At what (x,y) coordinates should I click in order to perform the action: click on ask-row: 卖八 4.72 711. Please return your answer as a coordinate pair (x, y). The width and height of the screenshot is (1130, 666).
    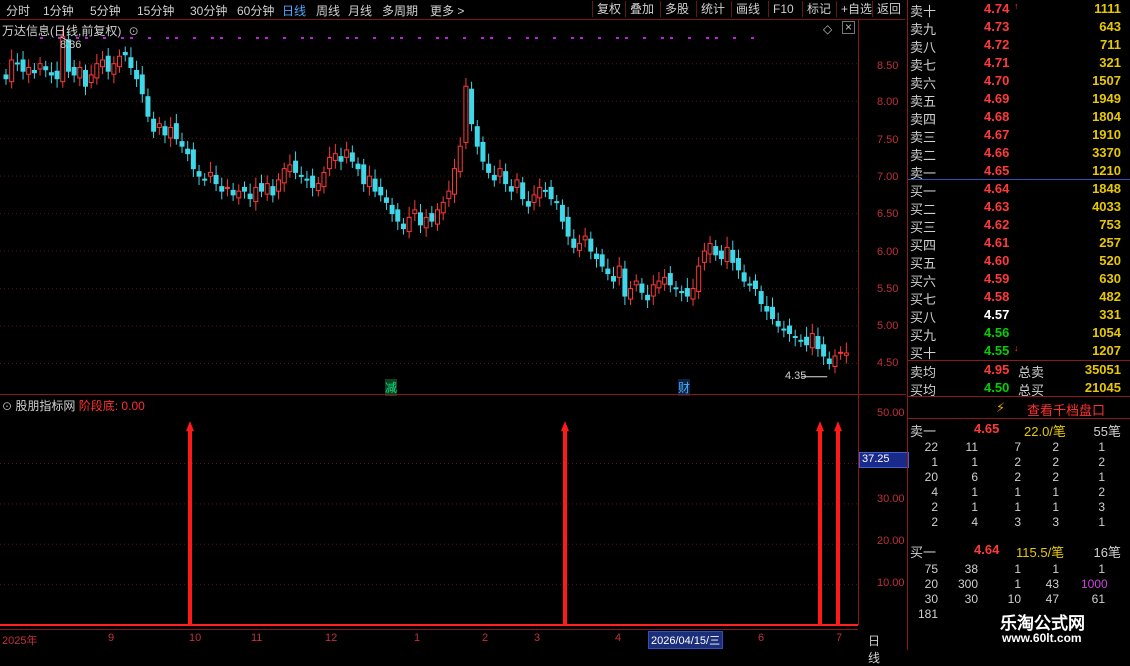
    Looking at the image, I should click on (1019, 46).